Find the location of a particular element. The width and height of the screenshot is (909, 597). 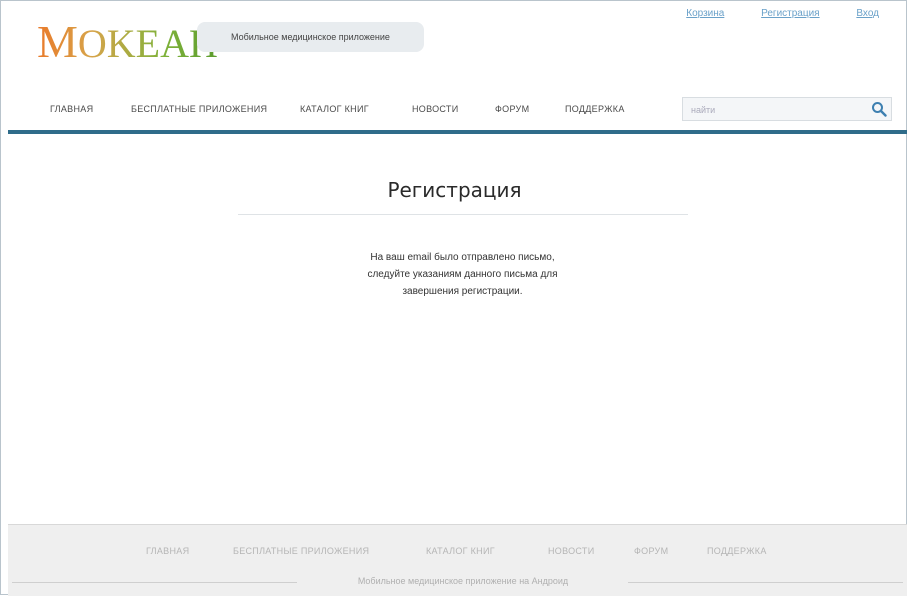

nav-item-home: ГЛАВНАЯ is located at coordinates (71, 109).